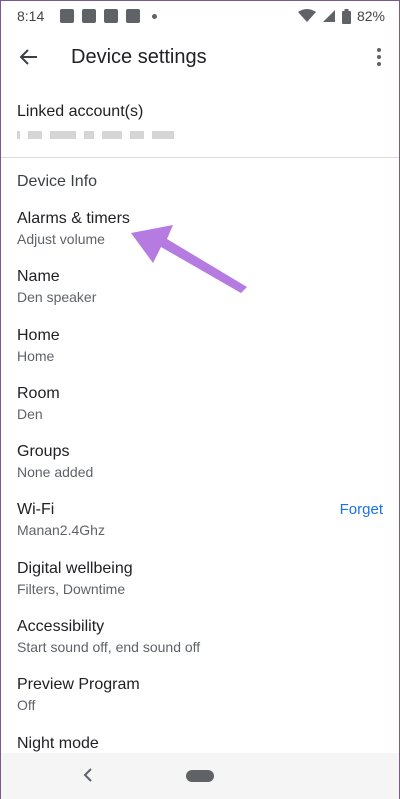 The width and height of the screenshot is (400, 799). I want to click on setting-sub: Den speaker, so click(57, 297).